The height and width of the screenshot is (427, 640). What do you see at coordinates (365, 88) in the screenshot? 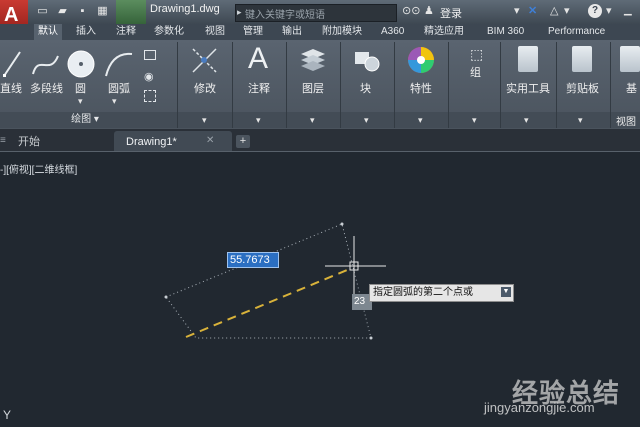
I see `block-button: 块` at bounding box center [365, 88].